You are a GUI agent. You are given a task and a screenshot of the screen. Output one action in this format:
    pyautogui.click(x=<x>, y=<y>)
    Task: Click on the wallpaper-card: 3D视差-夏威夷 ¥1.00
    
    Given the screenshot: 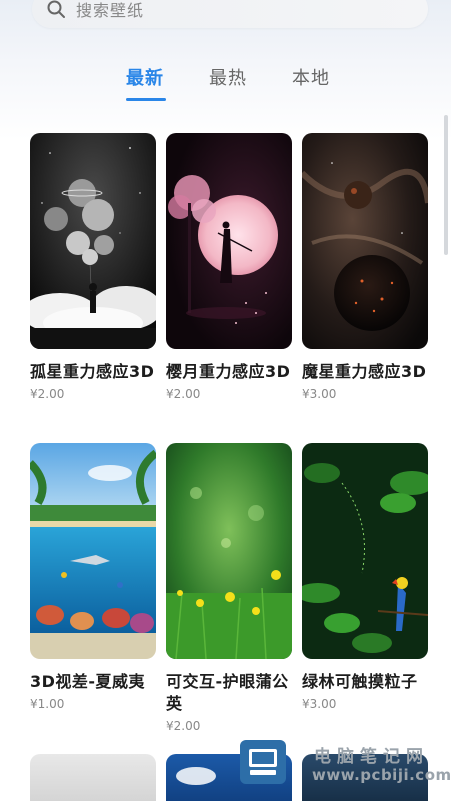 What is the action you would take?
    pyautogui.click(x=93, y=577)
    